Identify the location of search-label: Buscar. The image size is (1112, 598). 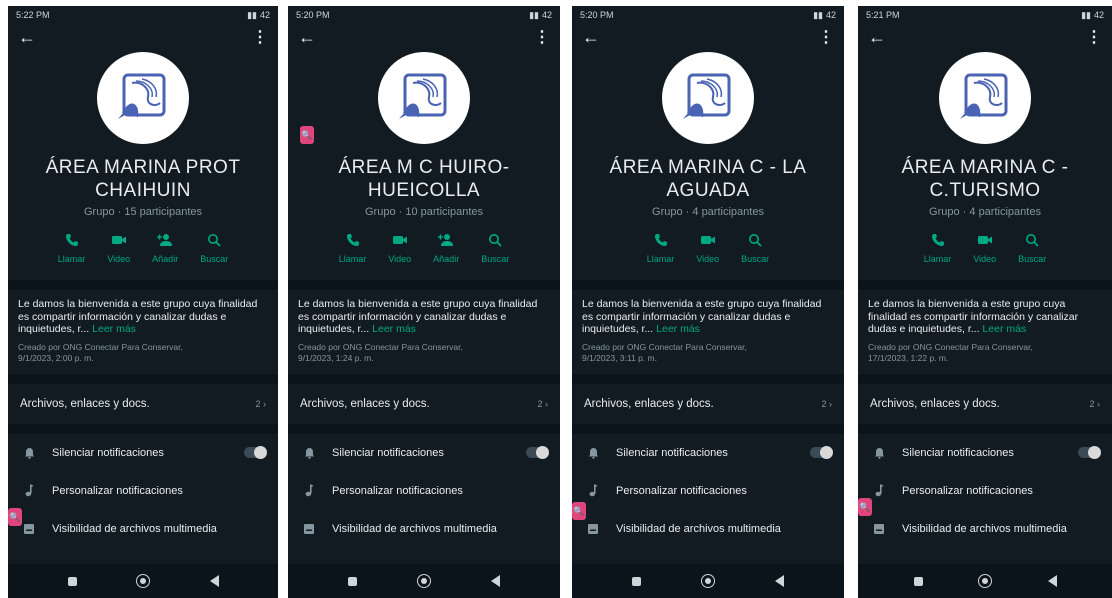
(214, 259).